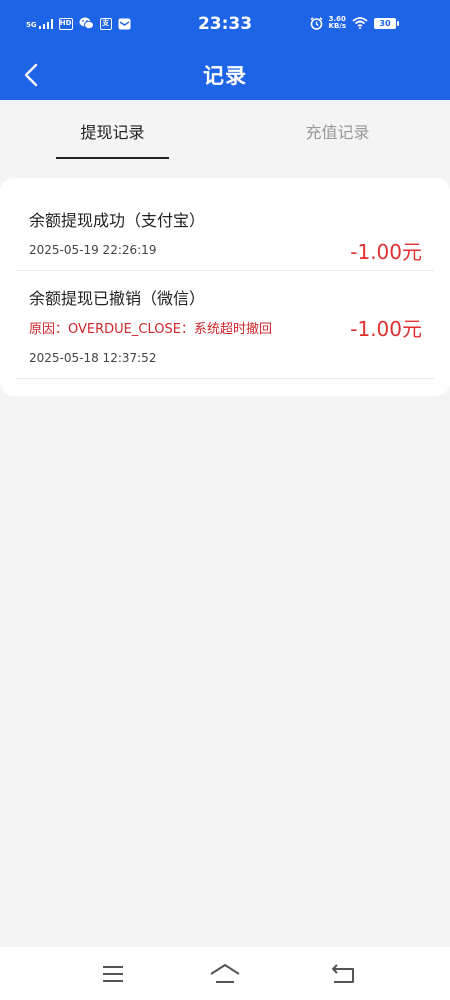 The image size is (450, 1000). I want to click on menu-button, so click(113, 974).